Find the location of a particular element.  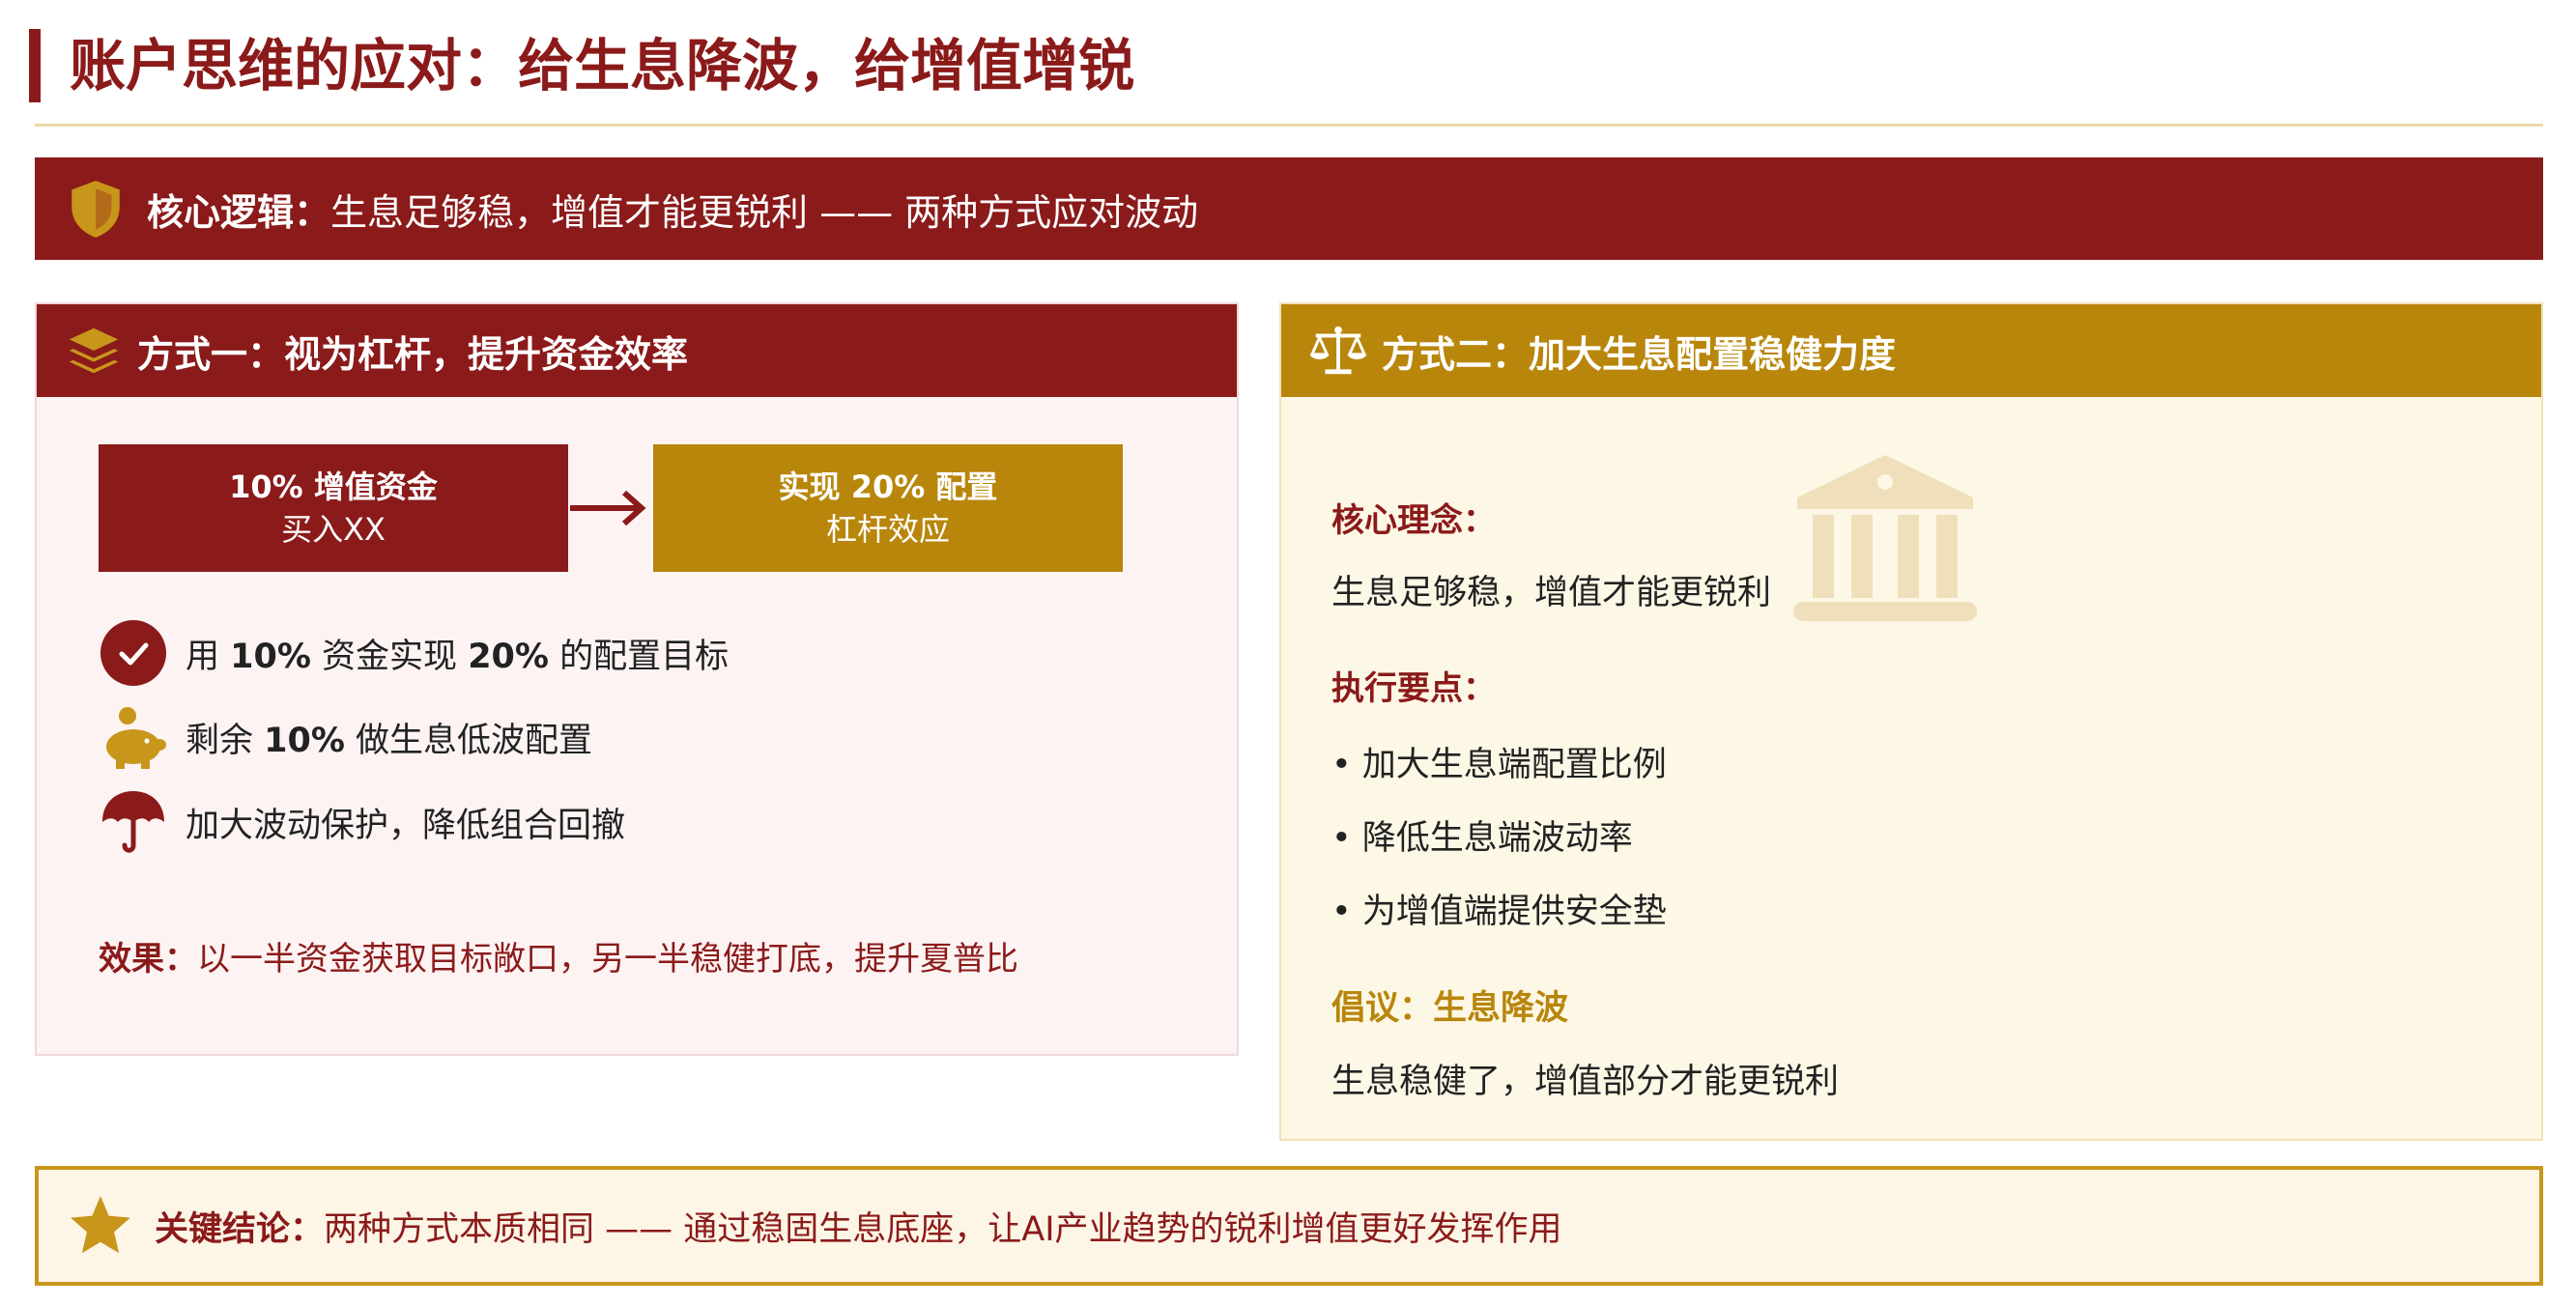

core-logic-body: 生息足够稳，增值才能更锐利 —— 两种方式应对波动 is located at coordinates (765, 212).